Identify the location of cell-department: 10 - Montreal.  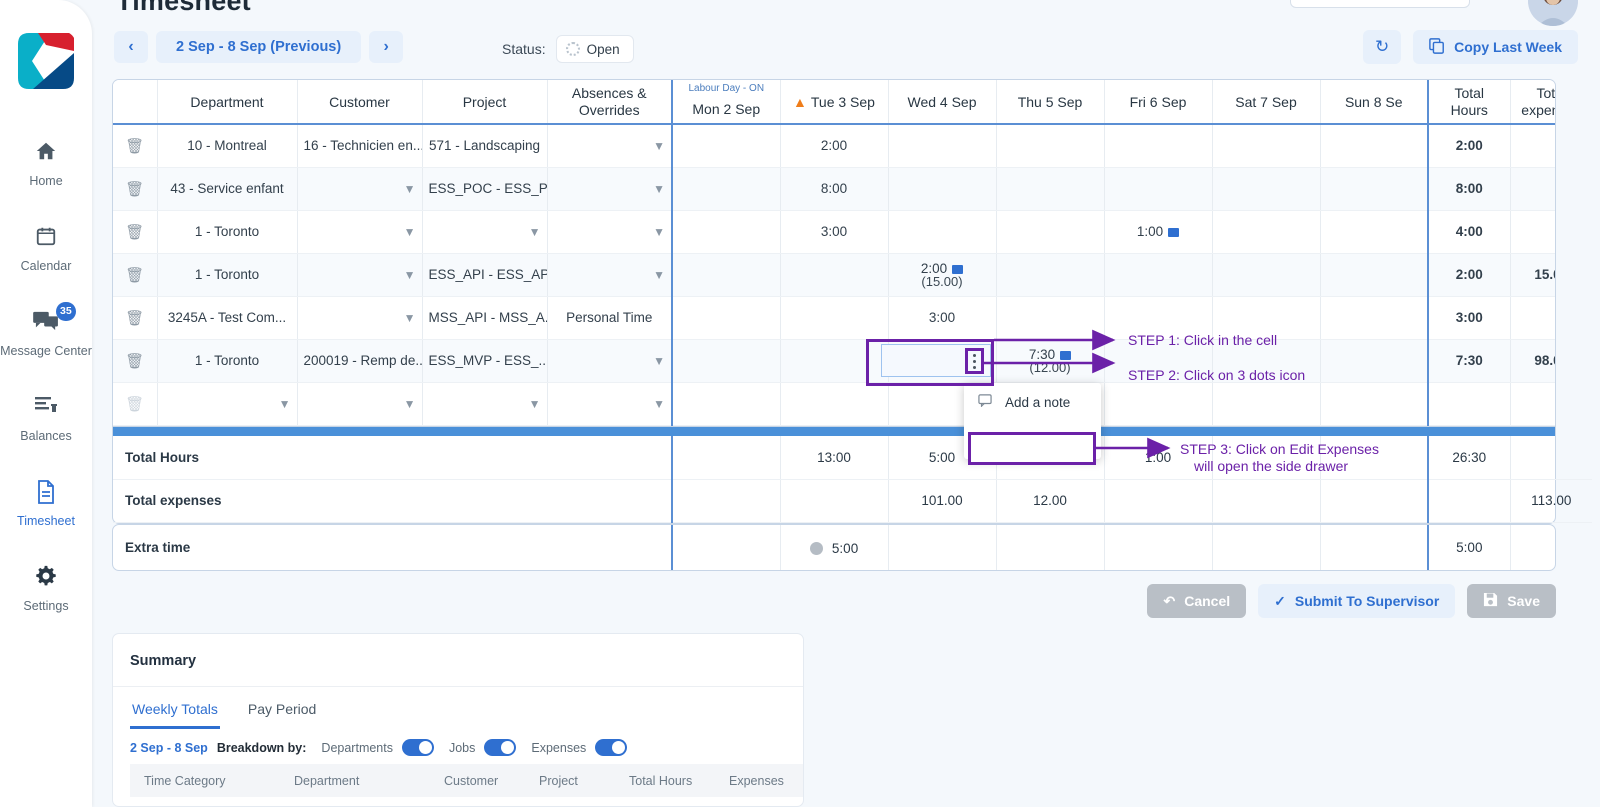
(227, 146).